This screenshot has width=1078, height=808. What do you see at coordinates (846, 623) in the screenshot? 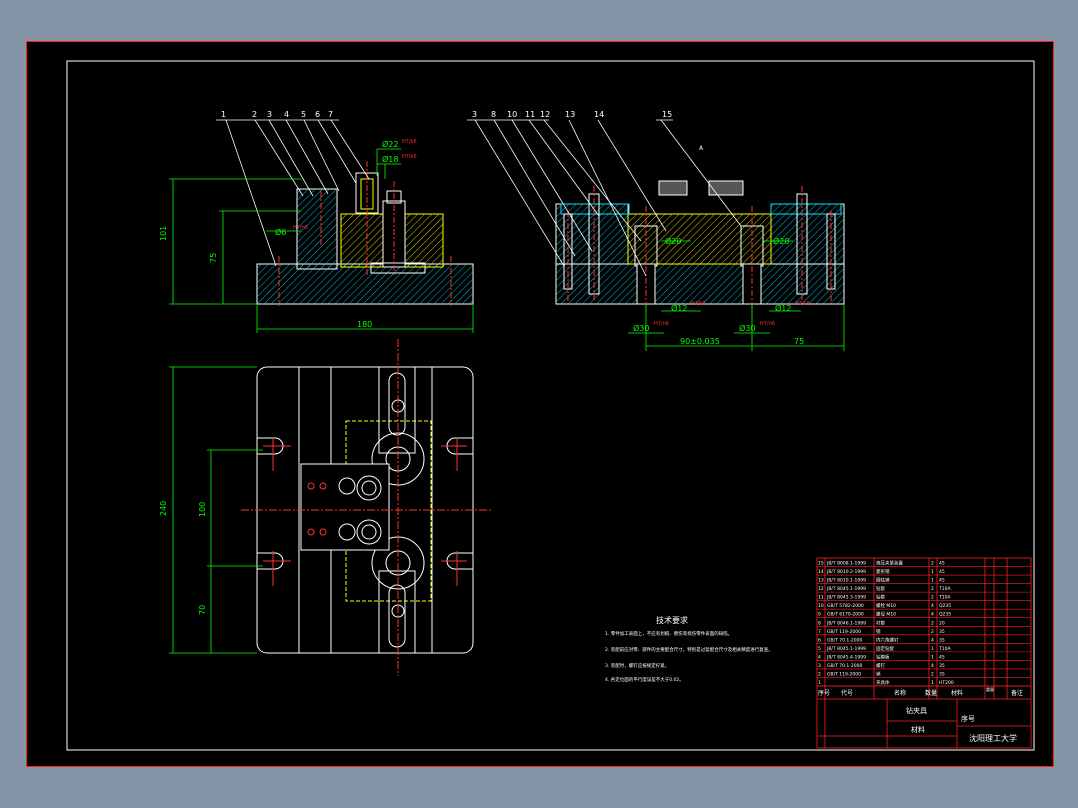
I see `bom-cell-code: JB/T 8046.1-1999` at bounding box center [846, 623].